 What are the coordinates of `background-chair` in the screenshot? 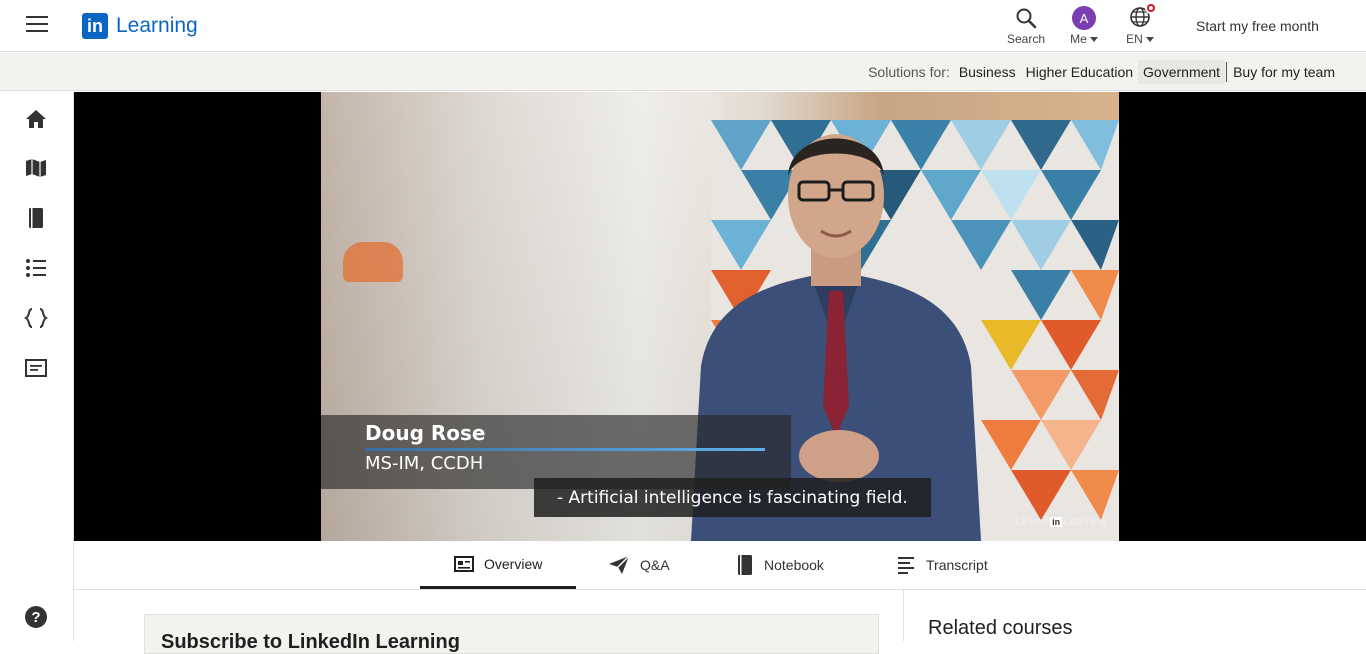 It's located at (373, 262).